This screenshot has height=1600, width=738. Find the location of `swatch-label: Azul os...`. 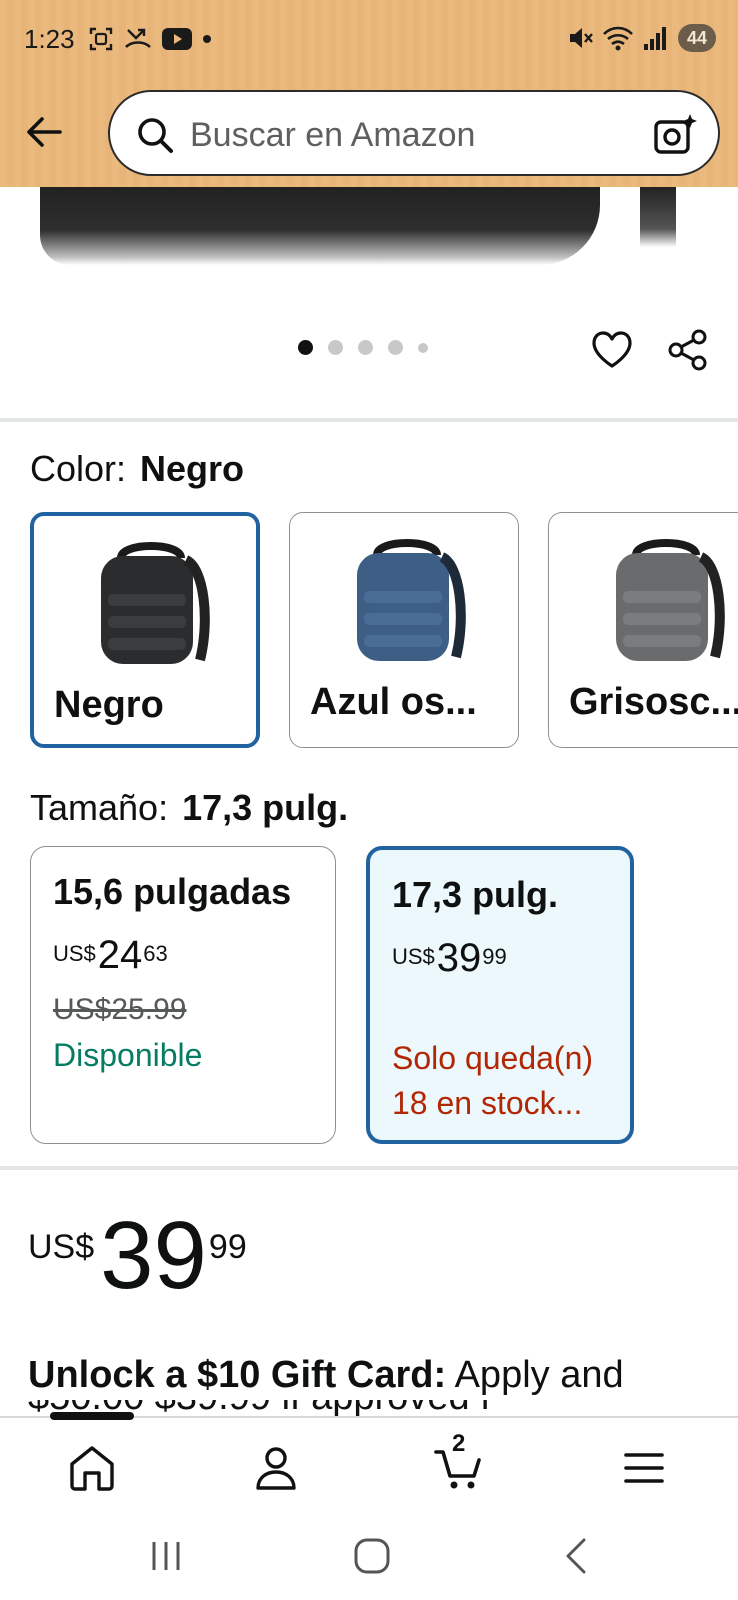

swatch-label: Azul os... is located at coordinates (393, 702).